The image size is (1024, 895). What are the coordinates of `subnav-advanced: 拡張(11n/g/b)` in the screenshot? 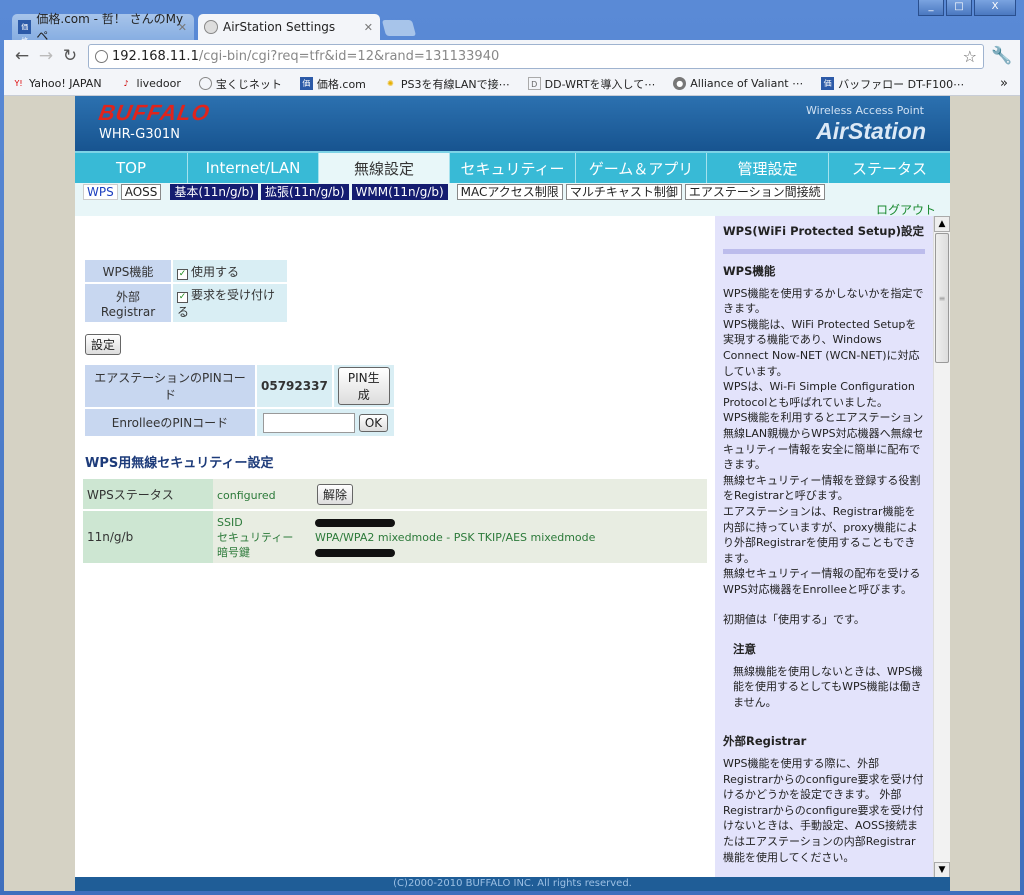 It's located at (304, 192).